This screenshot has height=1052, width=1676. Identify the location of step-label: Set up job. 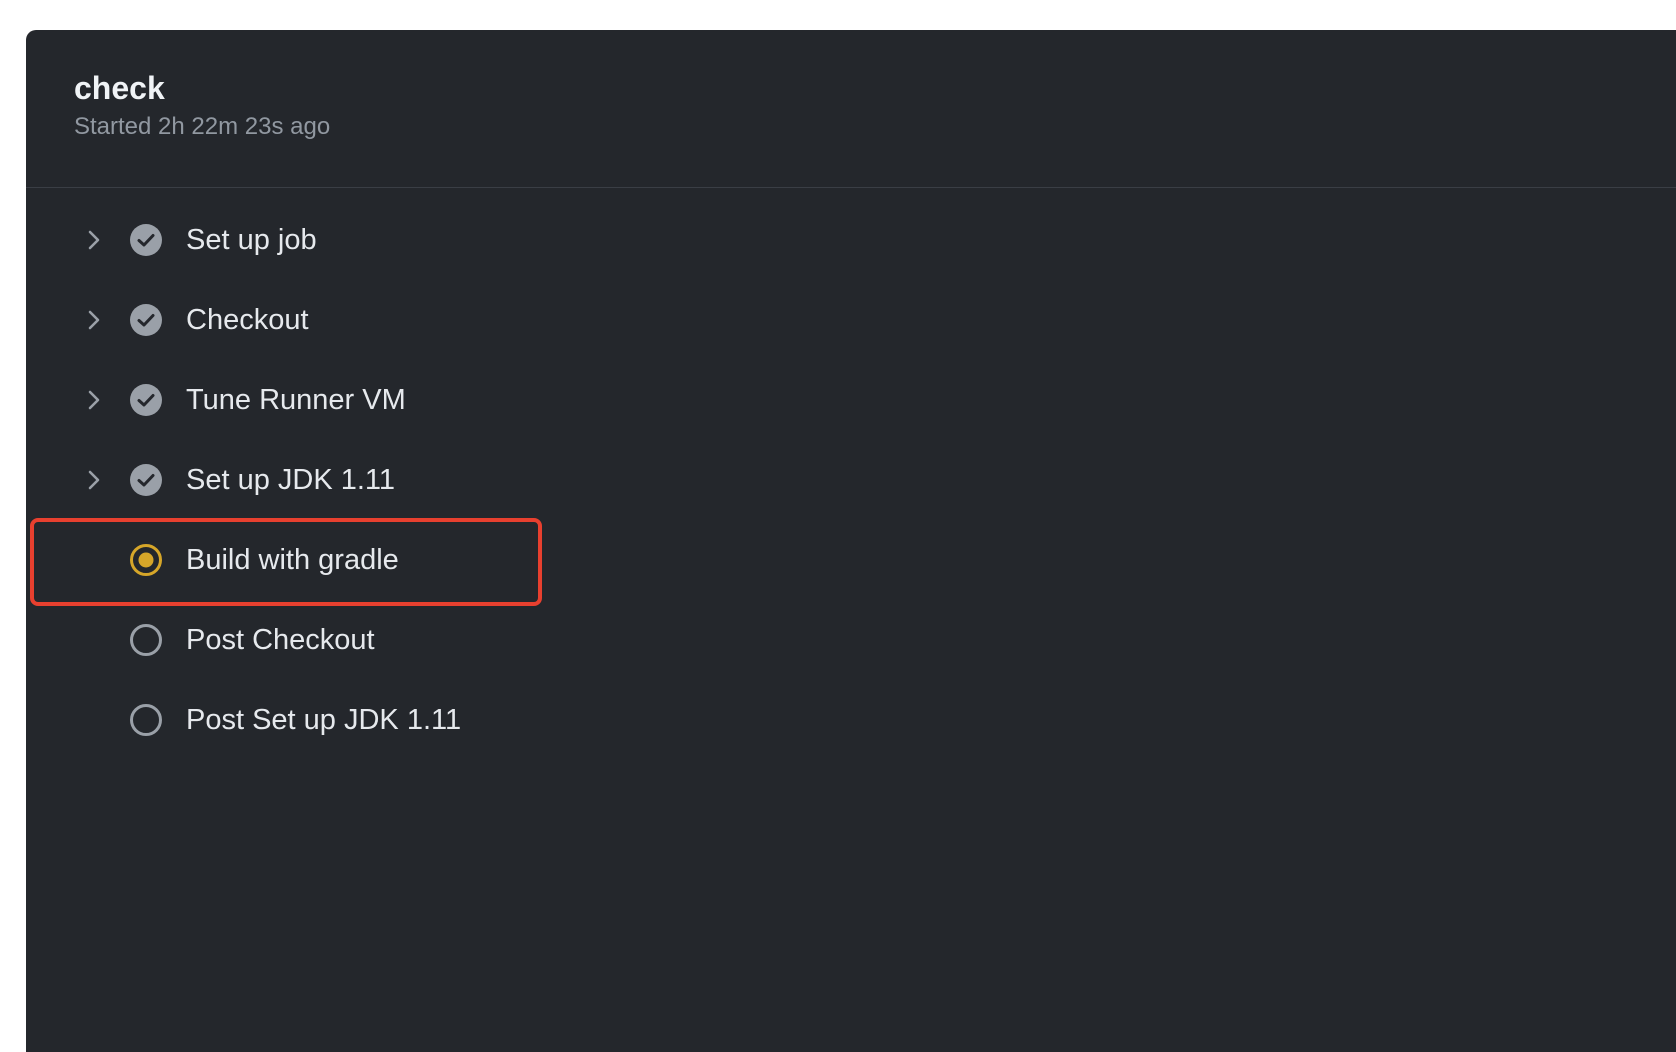
(251, 240).